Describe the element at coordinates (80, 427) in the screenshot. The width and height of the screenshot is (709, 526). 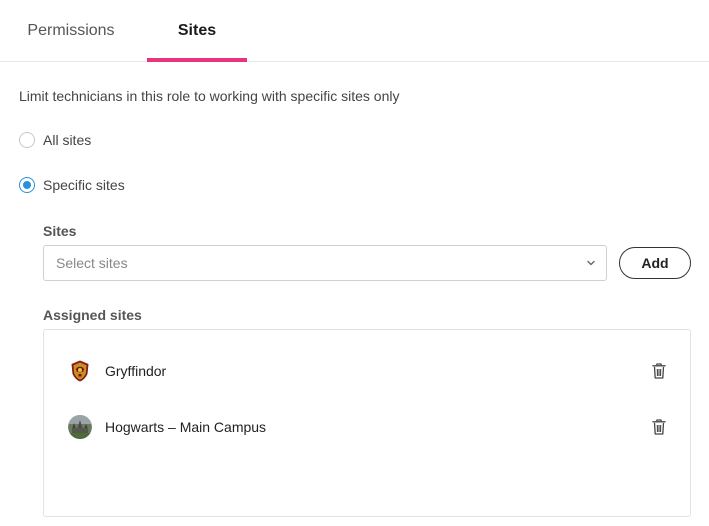
I see `hogwarts-photo-icon` at that location.